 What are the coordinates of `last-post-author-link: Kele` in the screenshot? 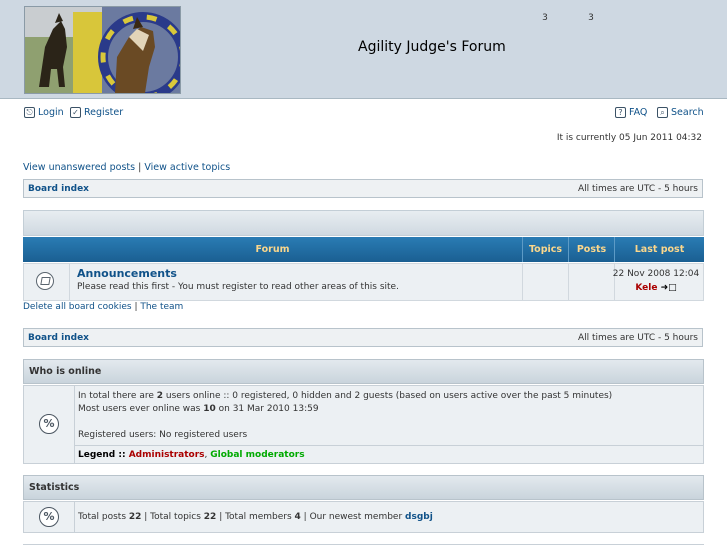 It's located at (646, 288).